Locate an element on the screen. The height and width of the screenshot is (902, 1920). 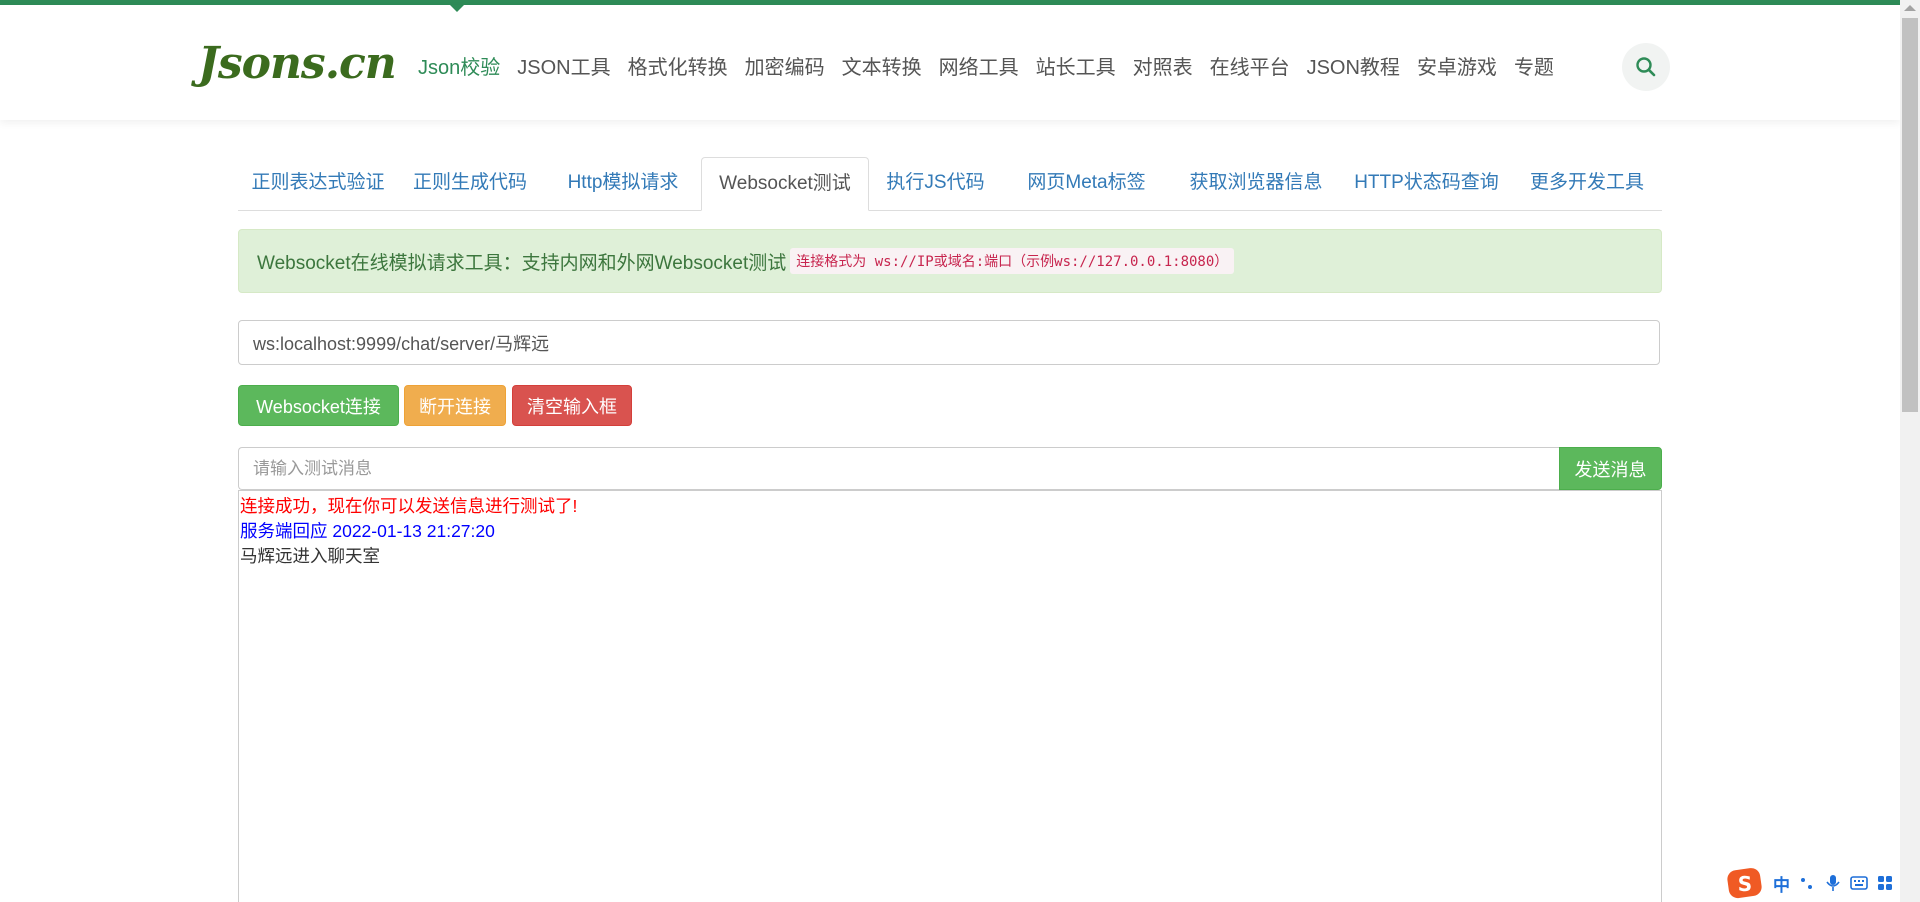
nav-item-android-games: 安卓游戏 is located at coordinates (1457, 65).